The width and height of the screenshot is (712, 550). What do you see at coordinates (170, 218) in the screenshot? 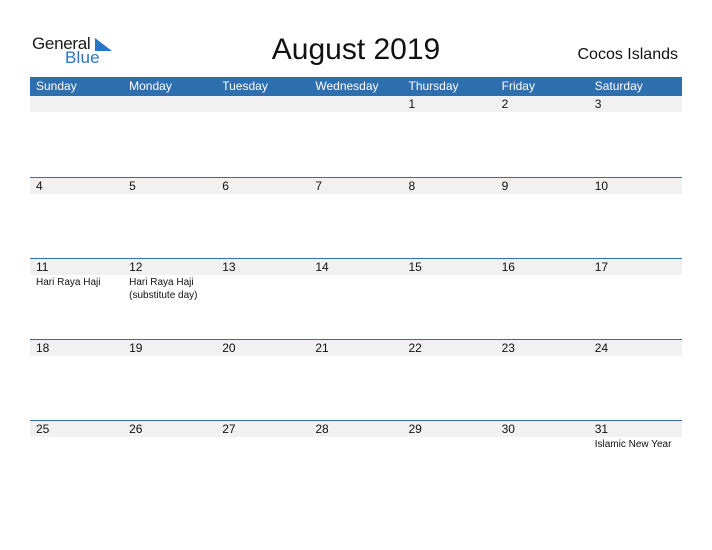
I see `day-cell: 5` at bounding box center [170, 218].